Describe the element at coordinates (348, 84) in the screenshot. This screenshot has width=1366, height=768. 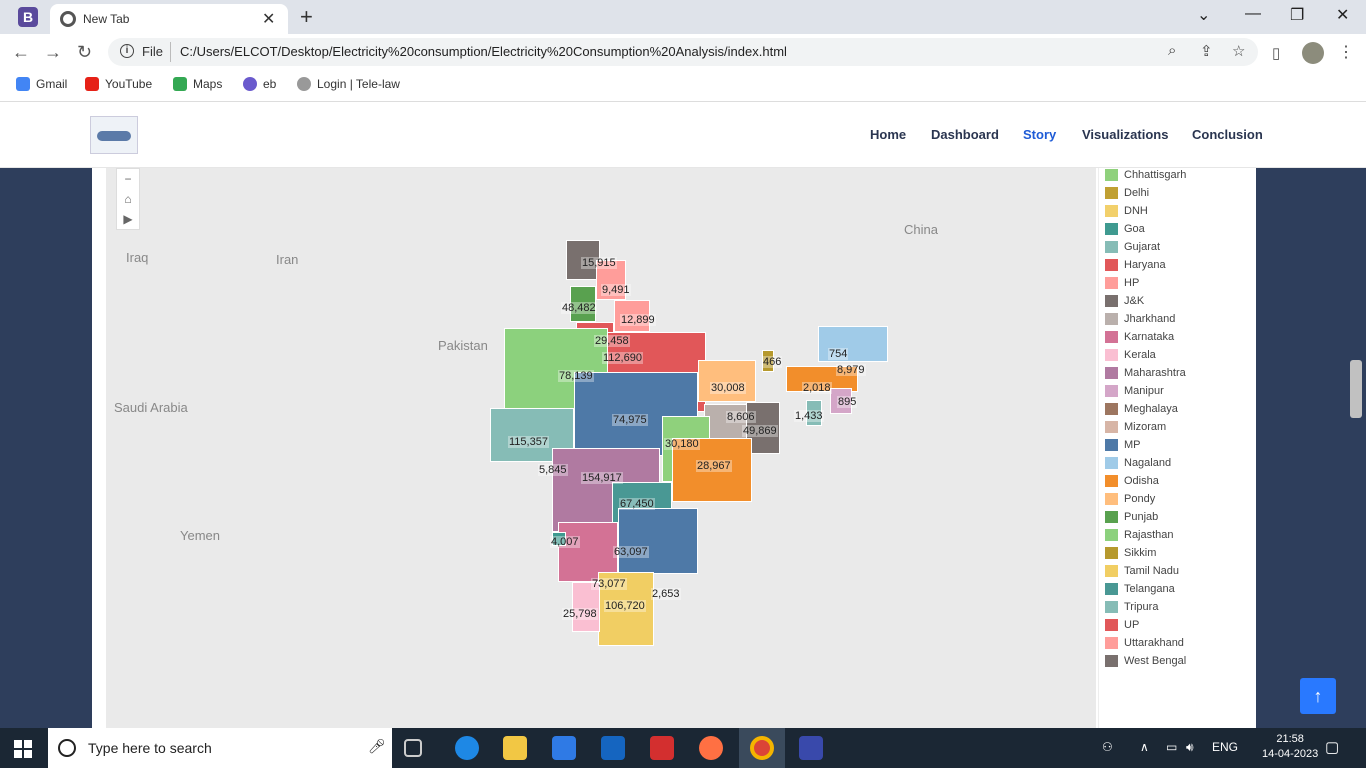
I see `bookmark-tele-law: Login | Tele-law` at that location.